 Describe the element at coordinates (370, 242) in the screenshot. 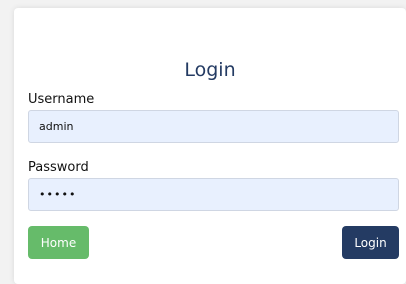

I see `login-button: Login` at that location.